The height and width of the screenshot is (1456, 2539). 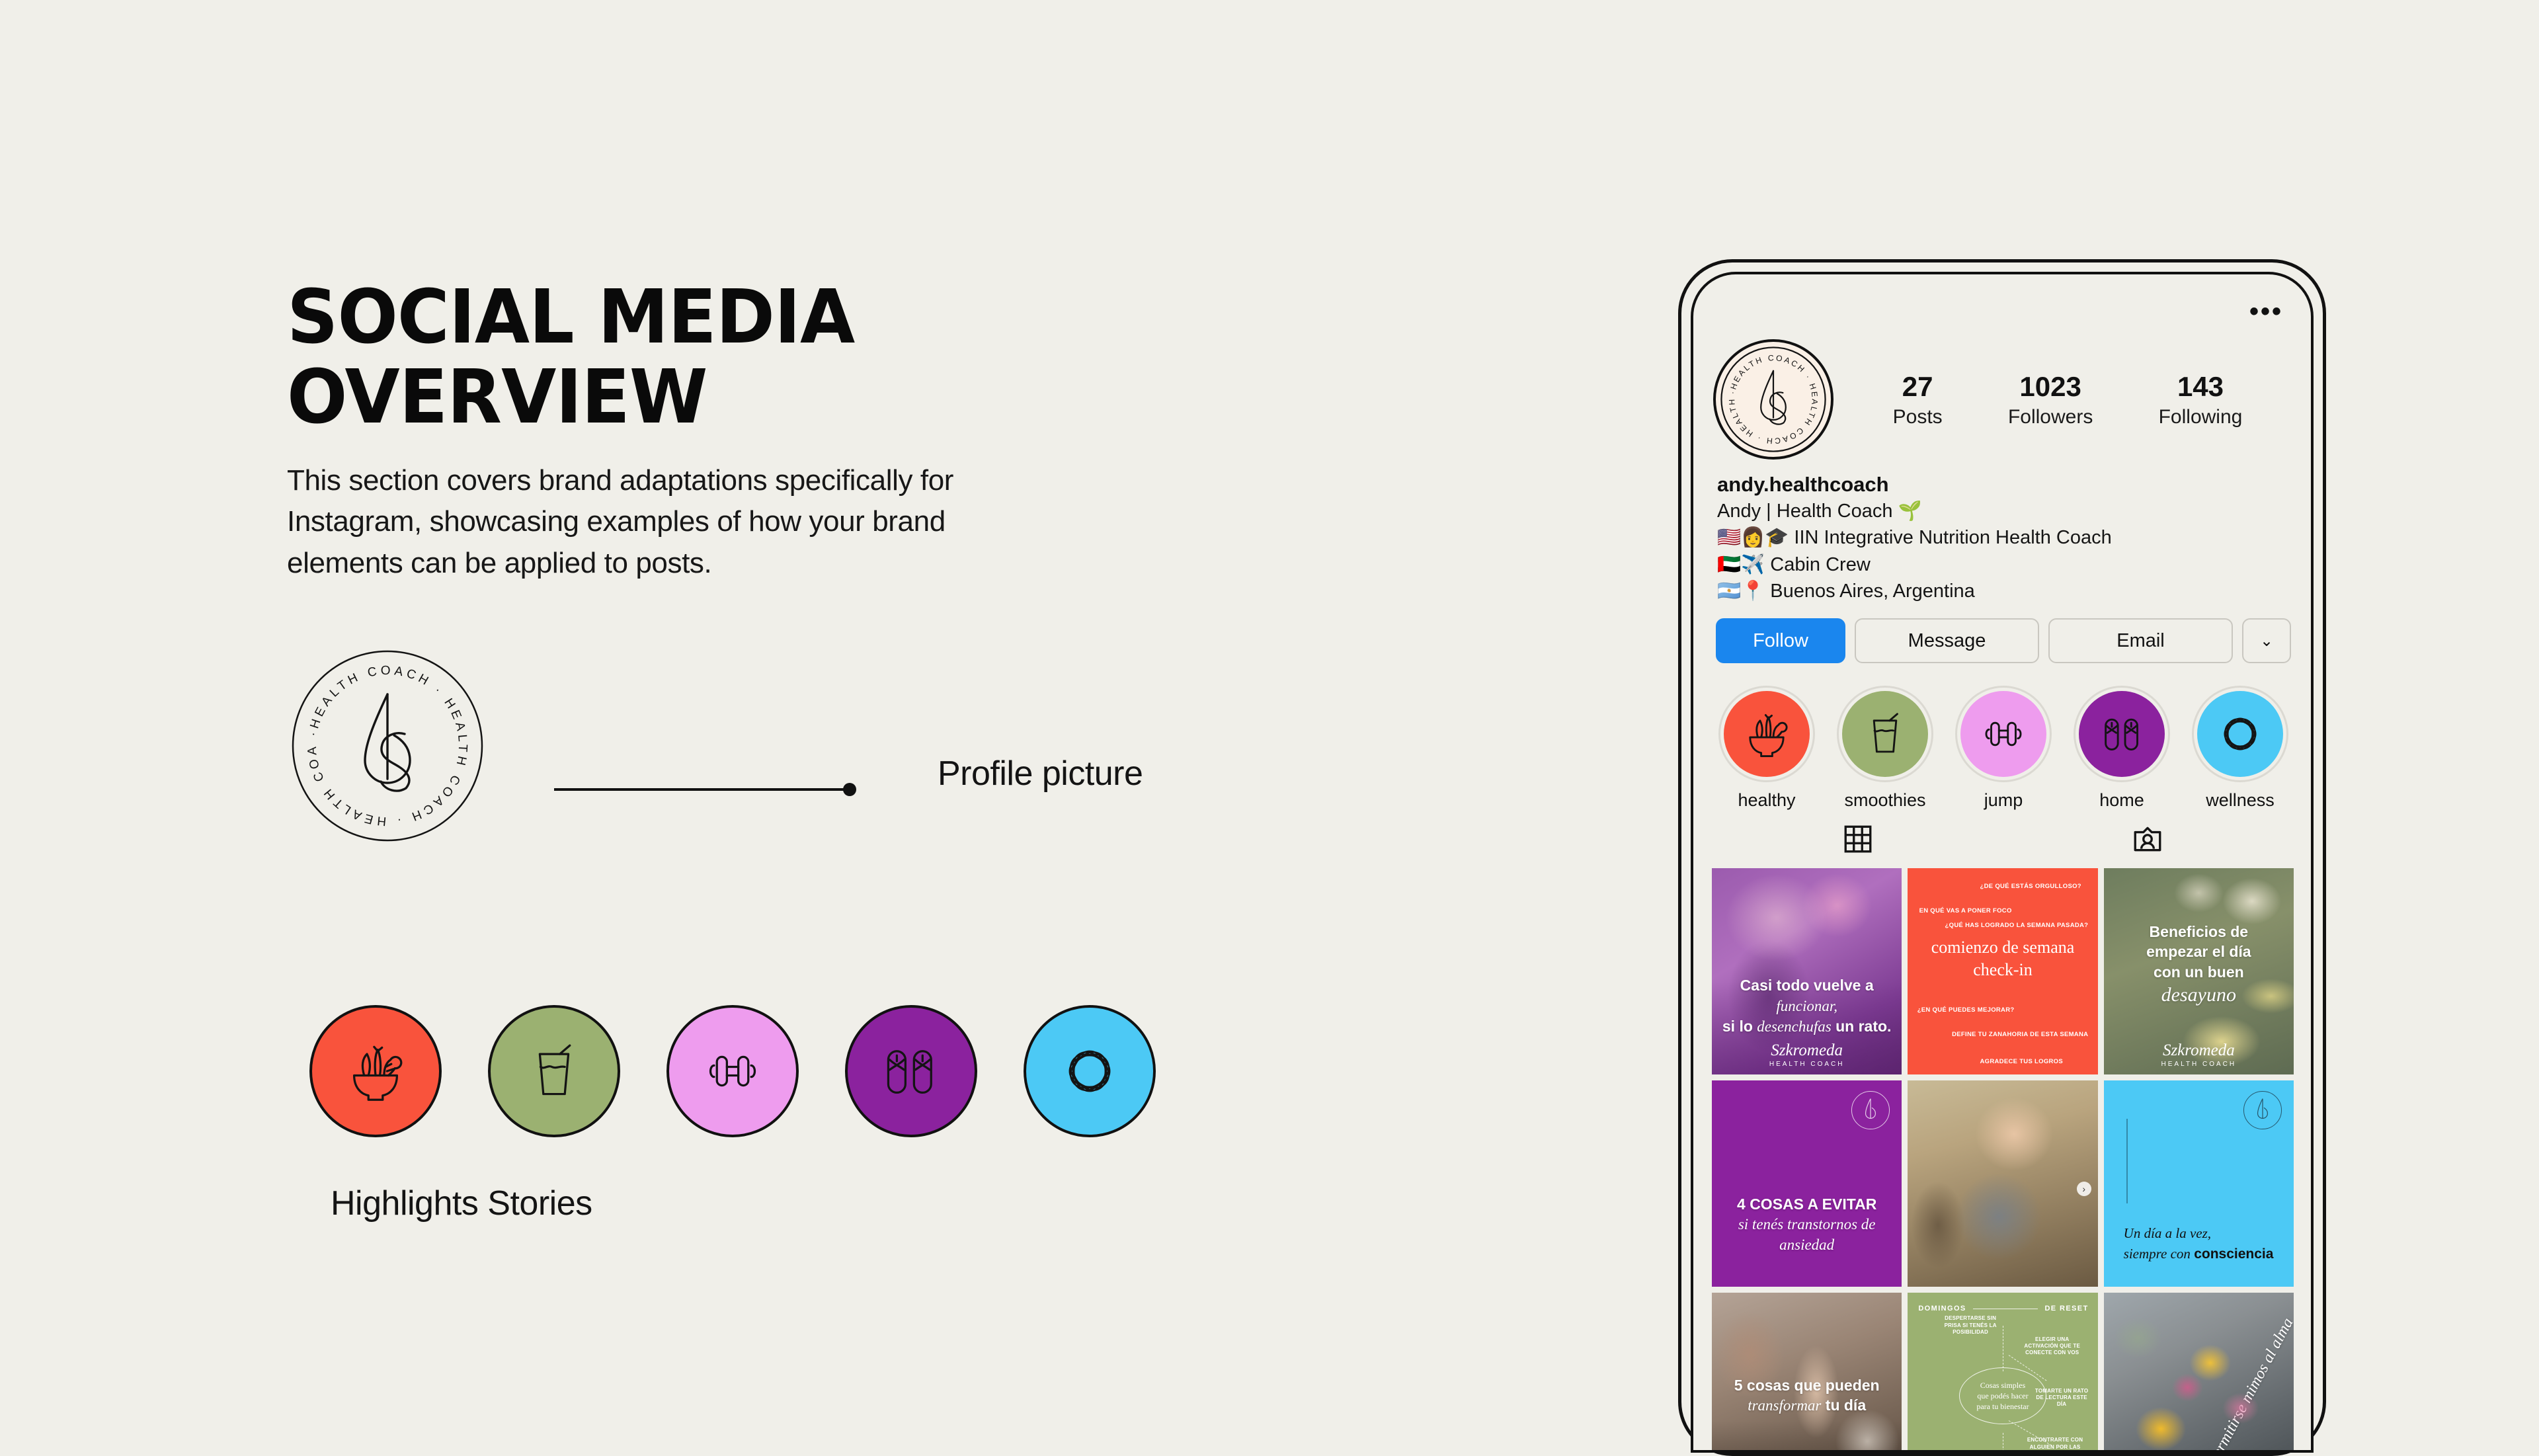 I want to click on highlight-wellness: wellness, so click(x=2240, y=748).